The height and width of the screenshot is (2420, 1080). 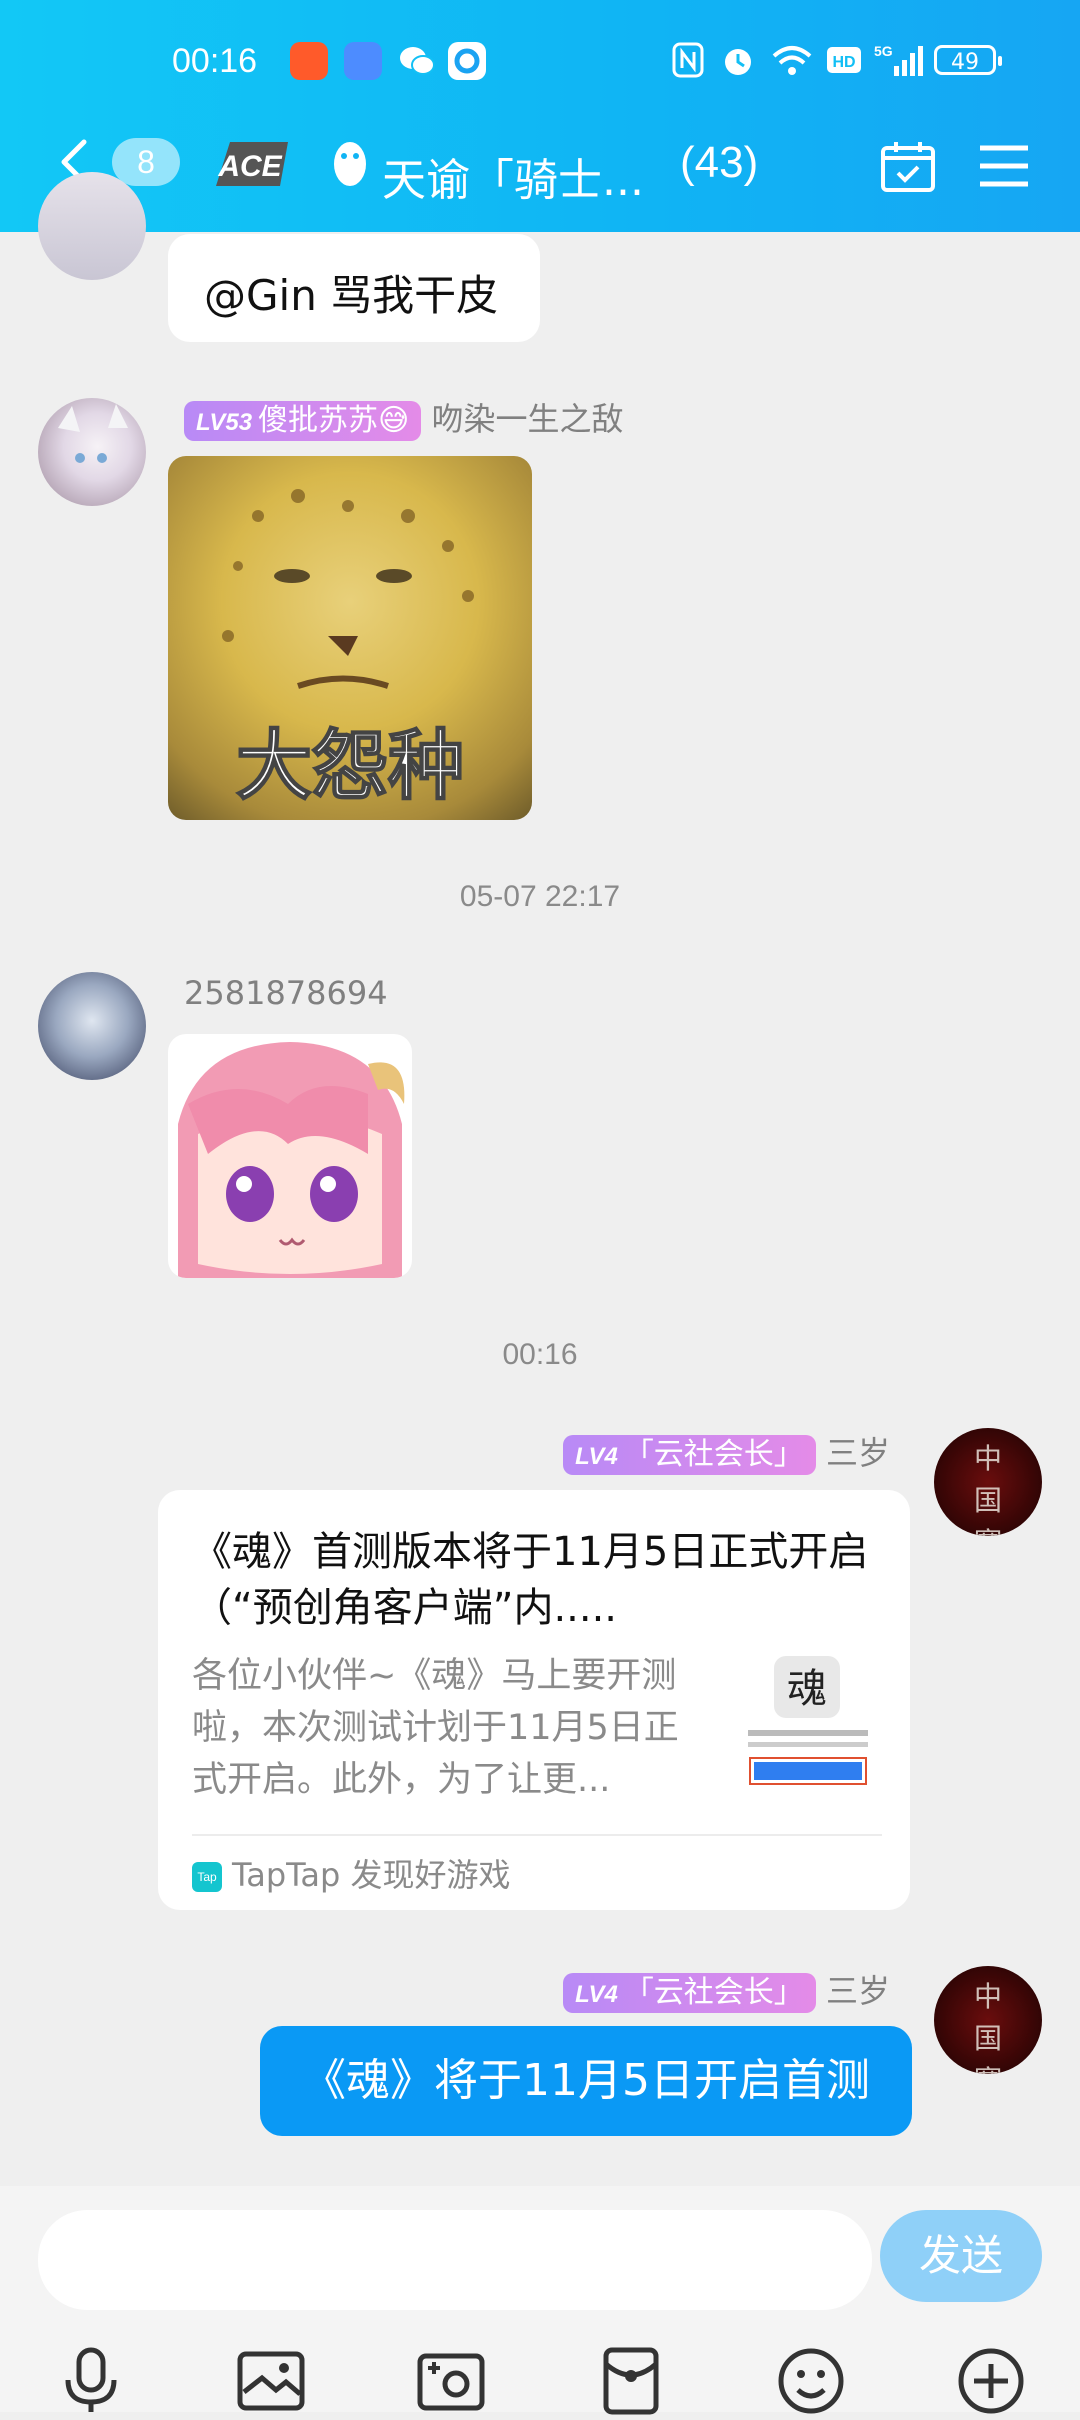 I want to click on level-label: LV53, so click(x=224, y=422).